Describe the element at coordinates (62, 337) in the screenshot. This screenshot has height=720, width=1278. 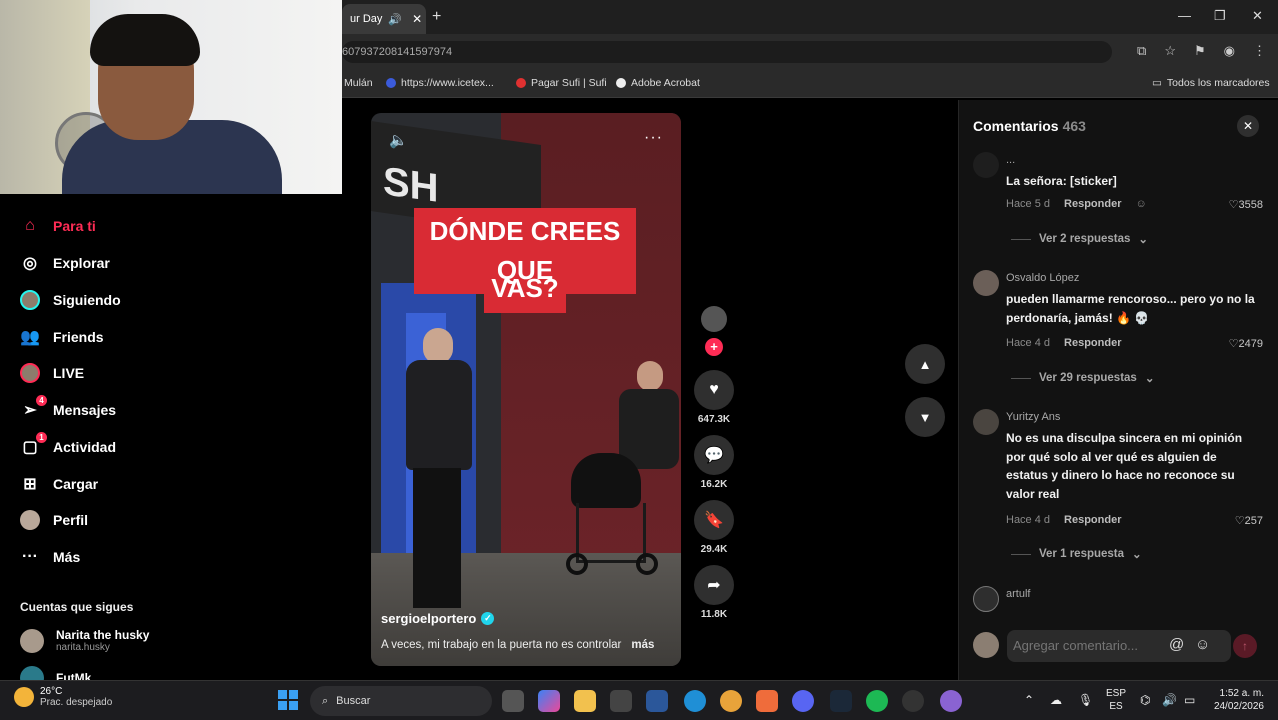
I see `nav-friends: 👥 Friends` at that location.